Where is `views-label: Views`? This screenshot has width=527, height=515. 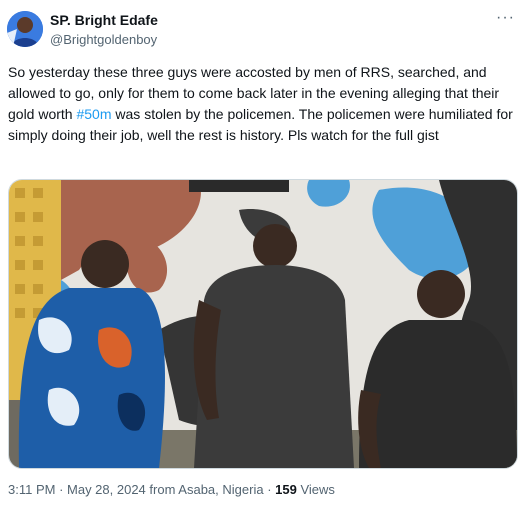
views-label: Views is located at coordinates (315, 489).